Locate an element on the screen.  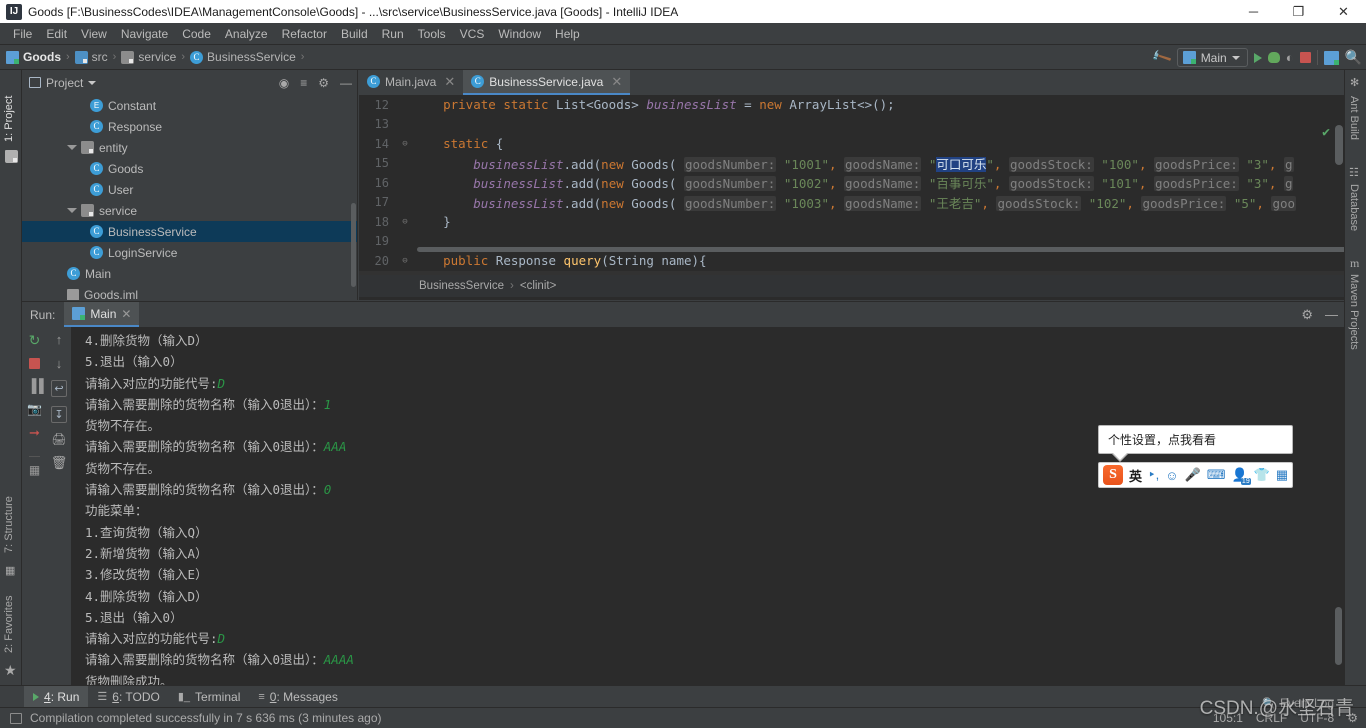
tab-businessservice-java: C BusinessService.java ✕ is located at coordinates (547, 82).